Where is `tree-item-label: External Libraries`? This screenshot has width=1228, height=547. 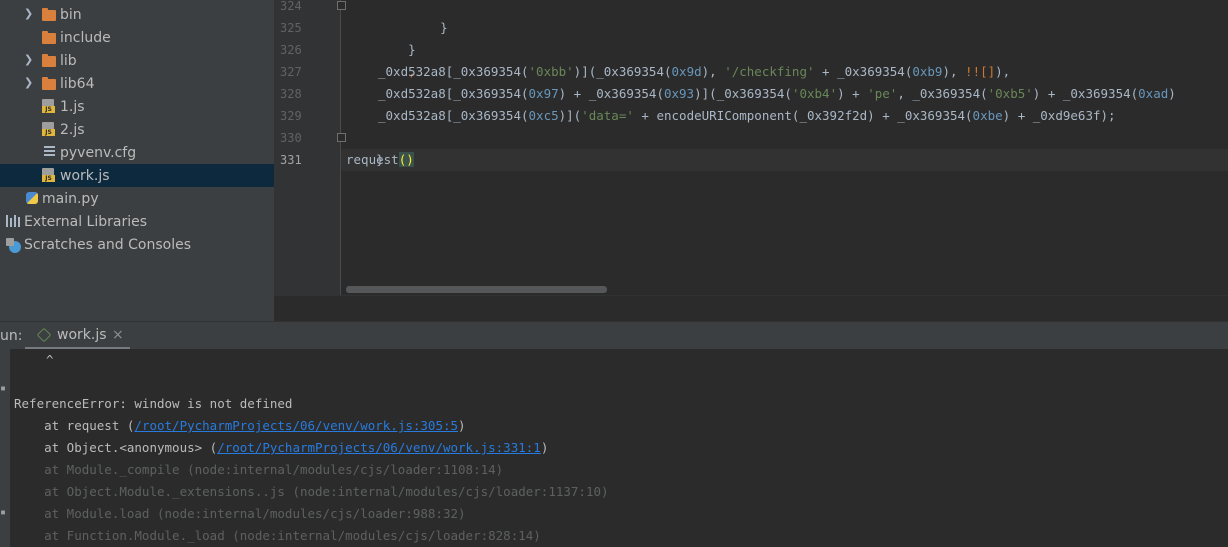
tree-item-label: External Libraries is located at coordinates (85, 221).